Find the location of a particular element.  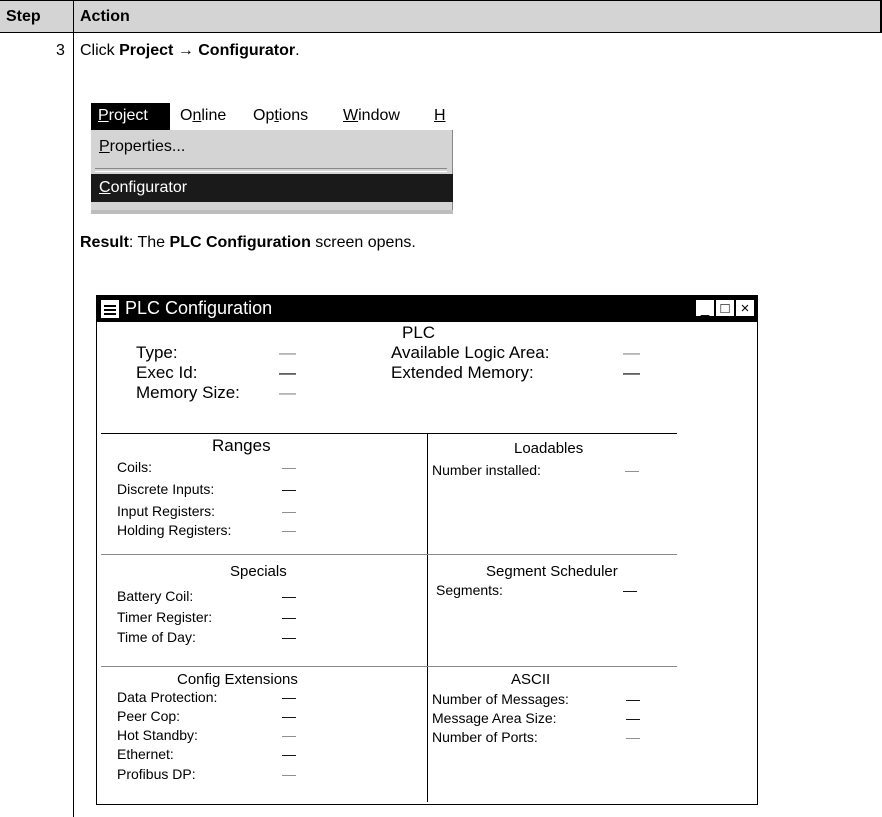

menu-options: Options is located at coordinates (280, 116).